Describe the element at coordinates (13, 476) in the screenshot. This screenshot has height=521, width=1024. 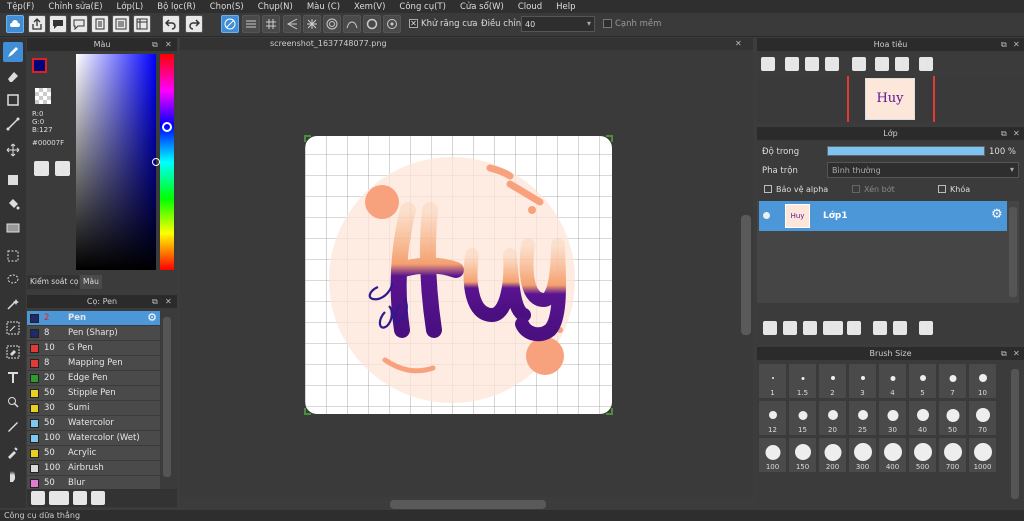
I see `hand-tool-icon` at that location.